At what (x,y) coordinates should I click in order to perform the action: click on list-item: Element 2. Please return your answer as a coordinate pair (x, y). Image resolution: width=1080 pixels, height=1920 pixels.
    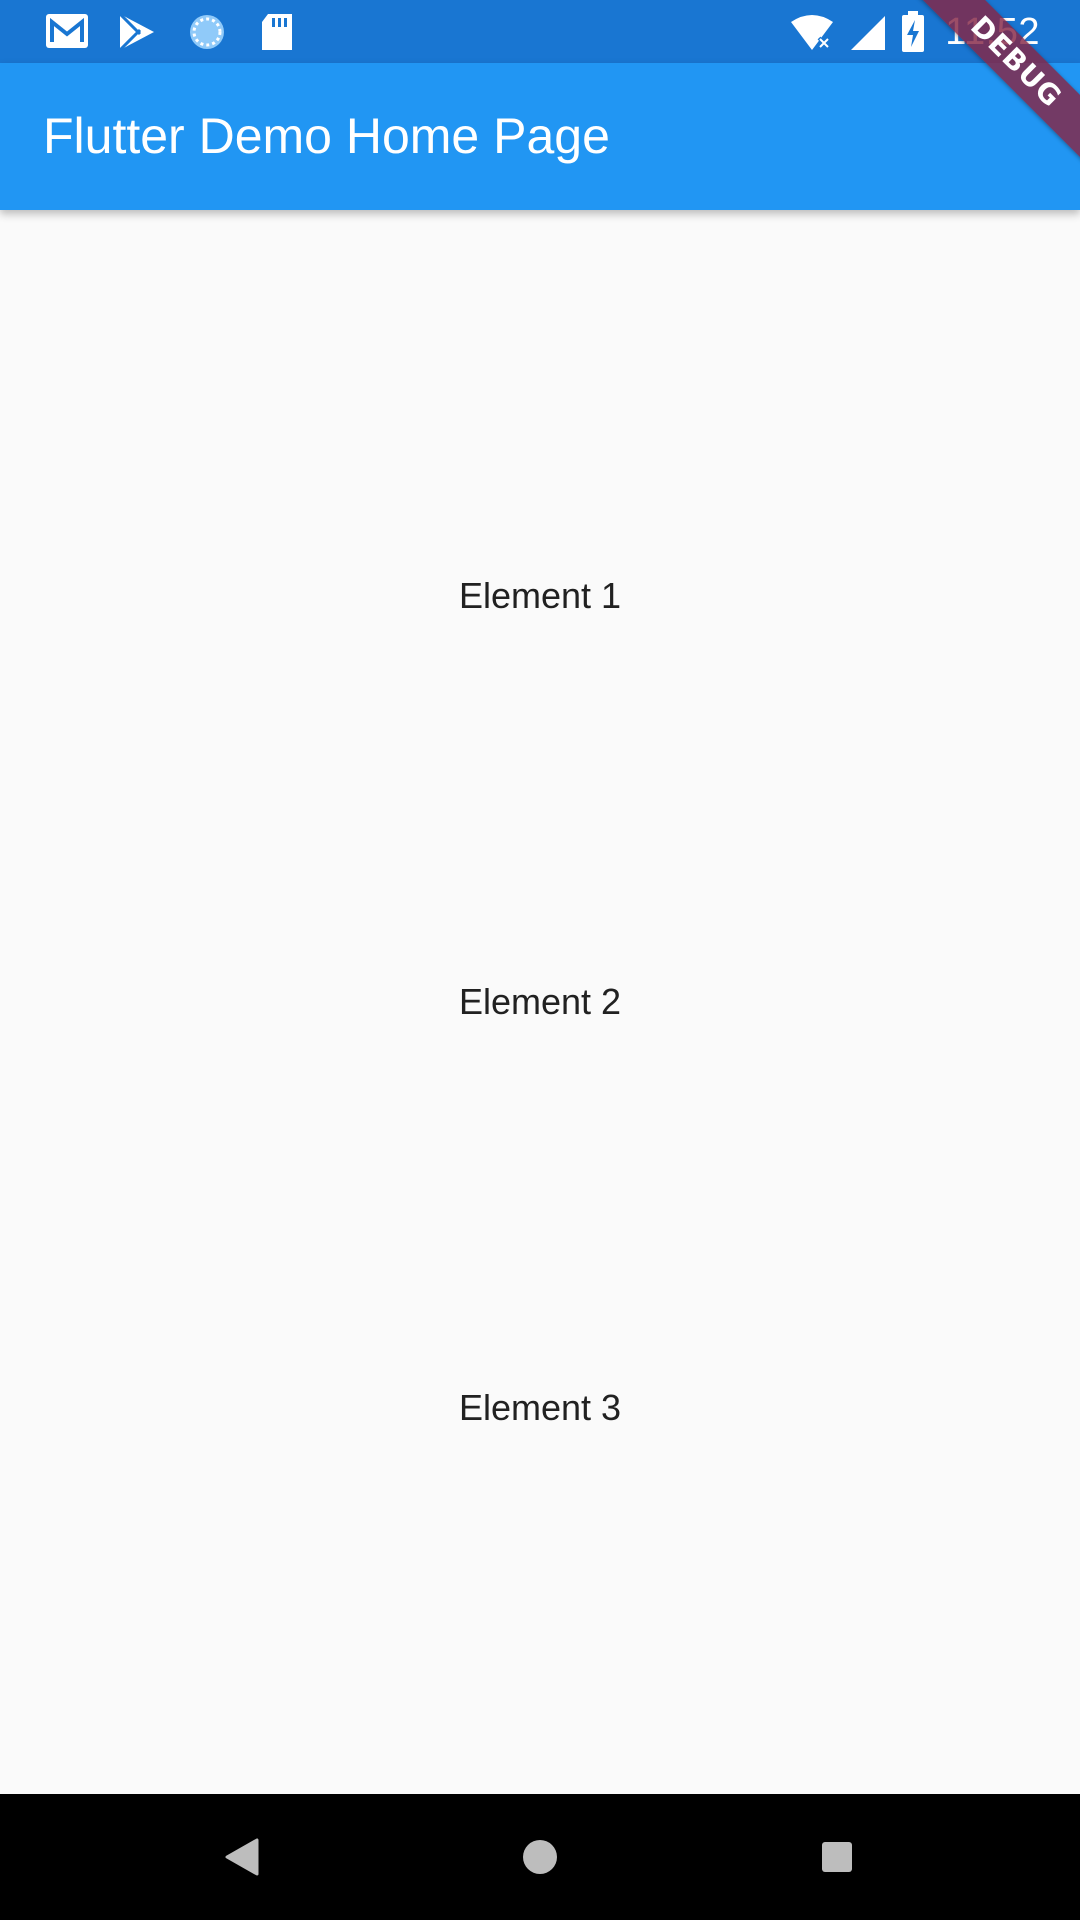
    Looking at the image, I should click on (540, 1001).